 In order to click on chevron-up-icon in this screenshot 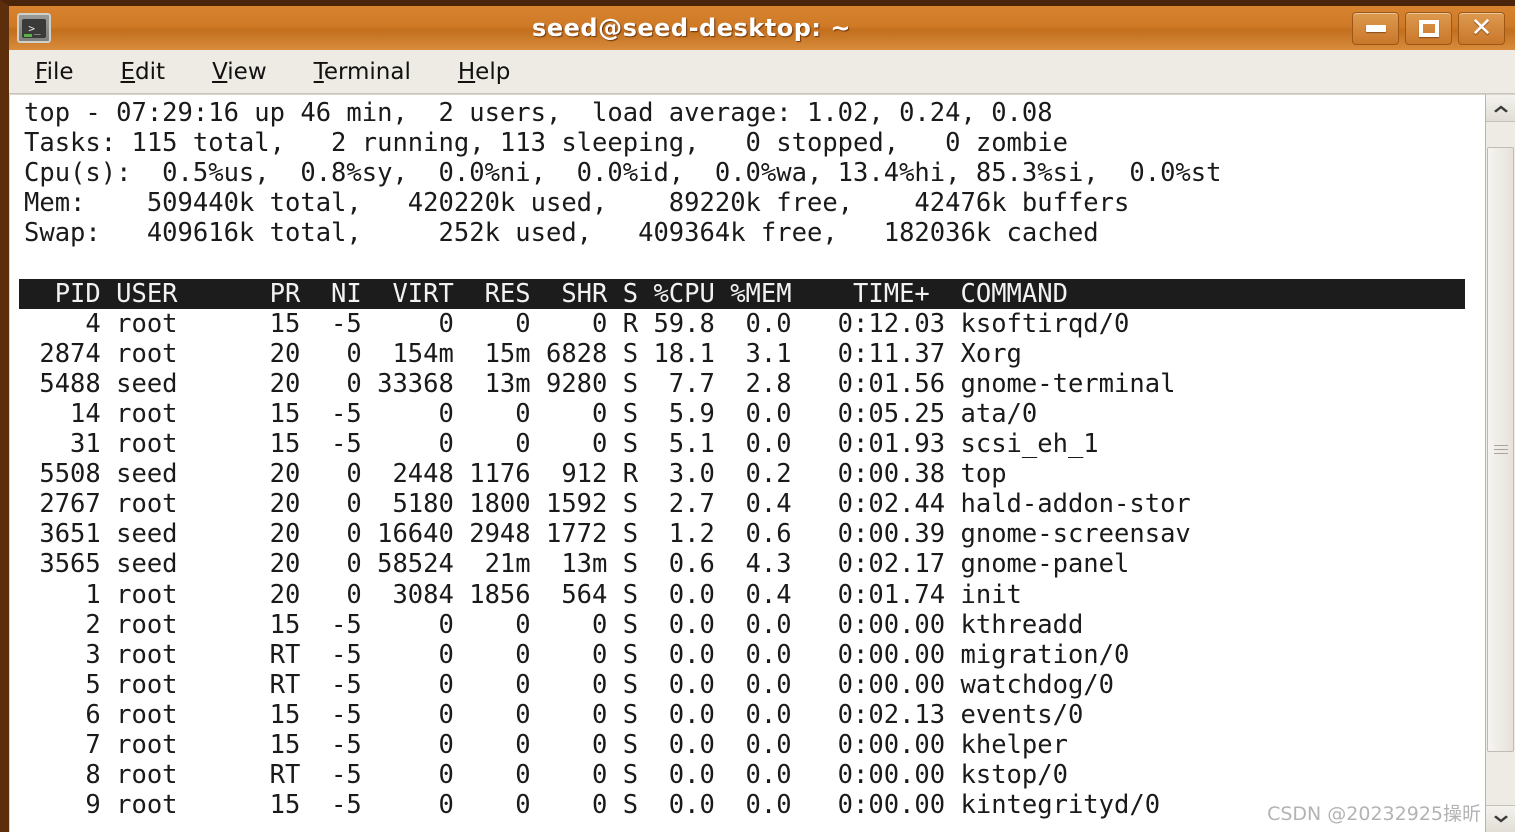, I will do `click(1500, 108)`.